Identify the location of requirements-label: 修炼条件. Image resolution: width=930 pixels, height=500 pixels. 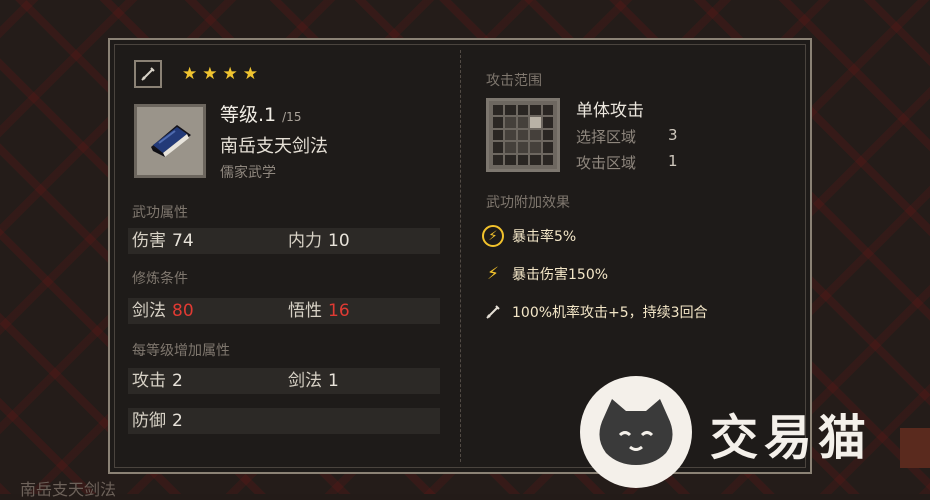
(160, 279).